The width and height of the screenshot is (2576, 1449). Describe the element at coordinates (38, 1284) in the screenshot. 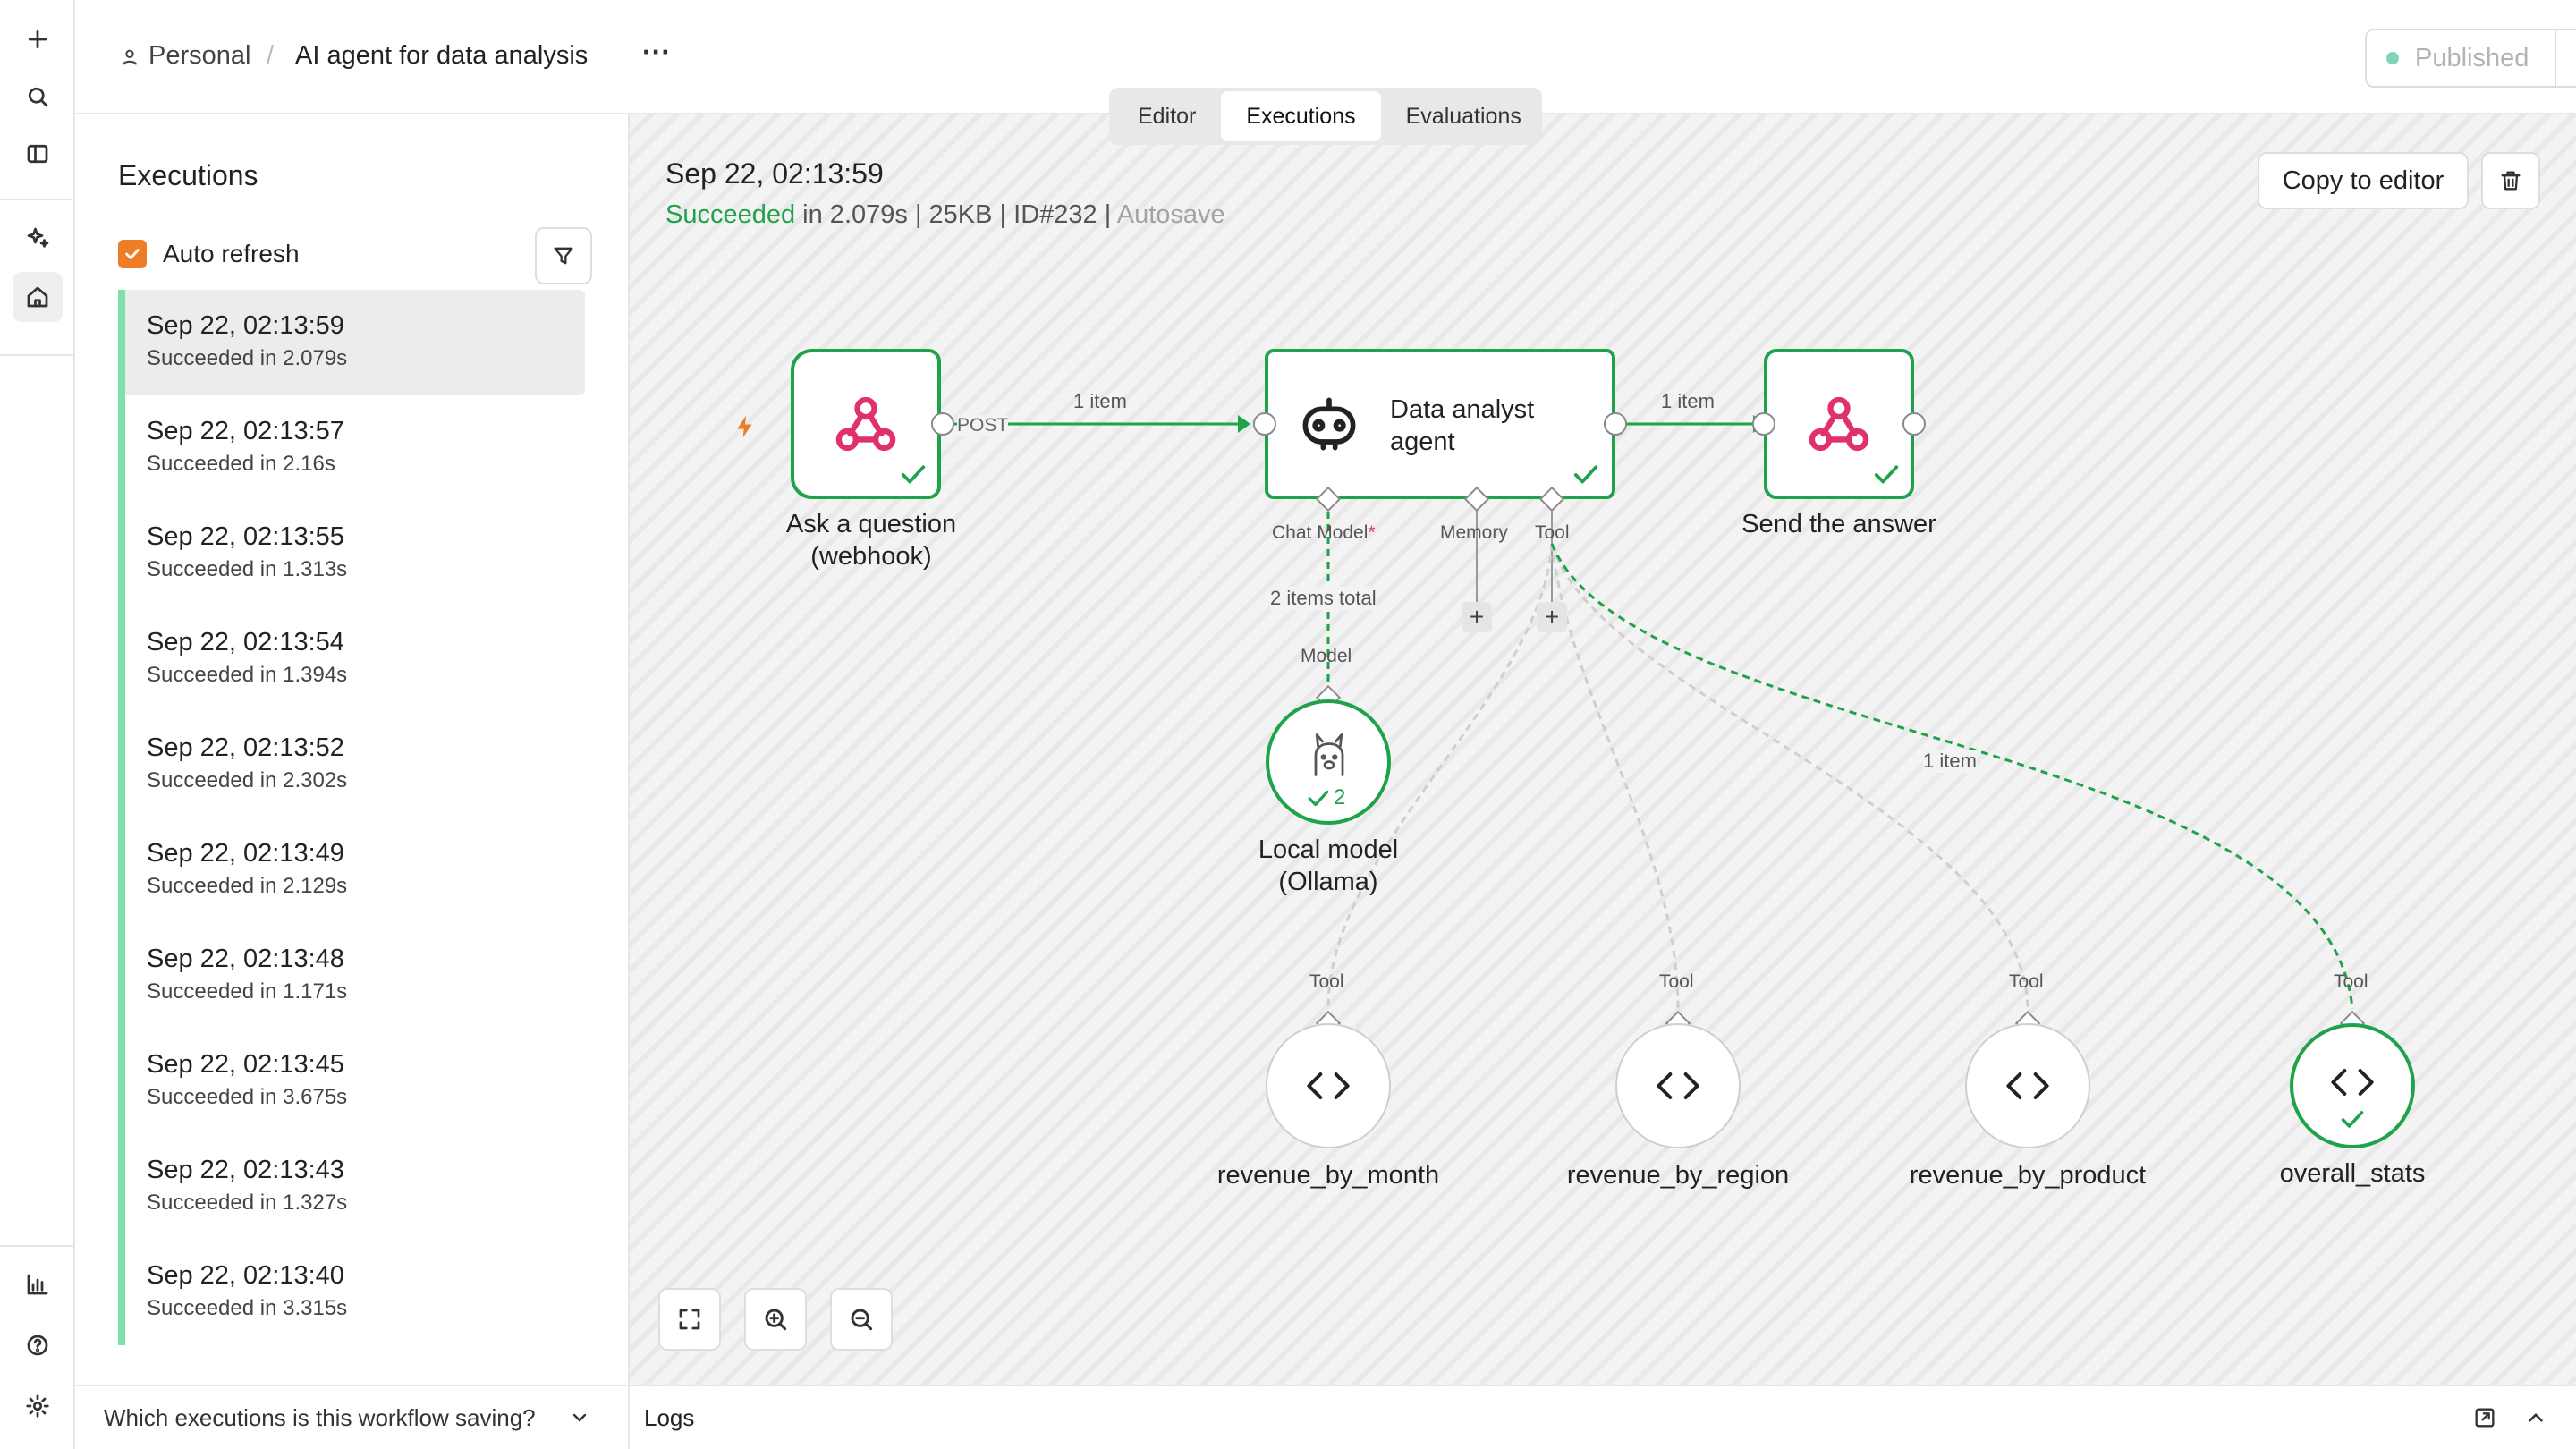

I see `insights-chart-icon` at that location.